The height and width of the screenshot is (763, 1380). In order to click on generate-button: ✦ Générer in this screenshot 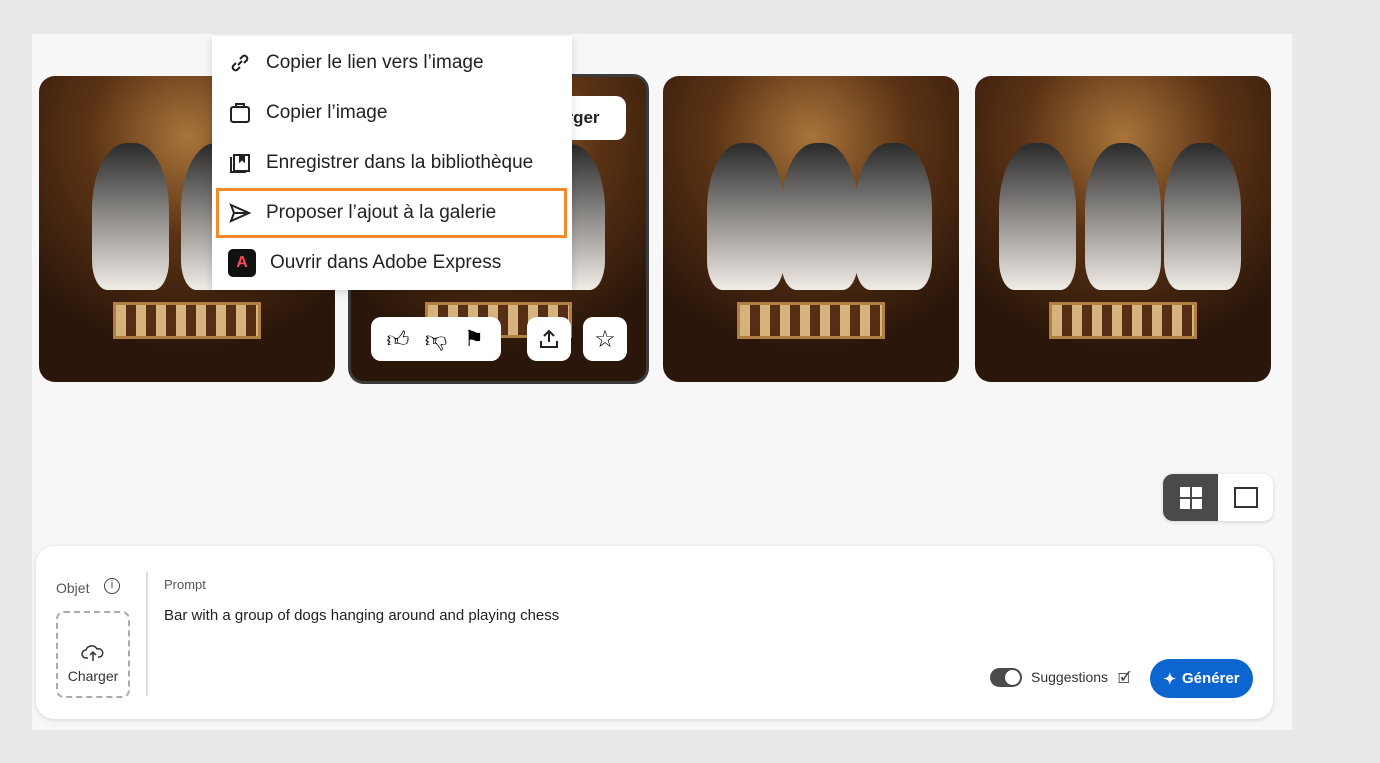, I will do `click(1201, 678)`.